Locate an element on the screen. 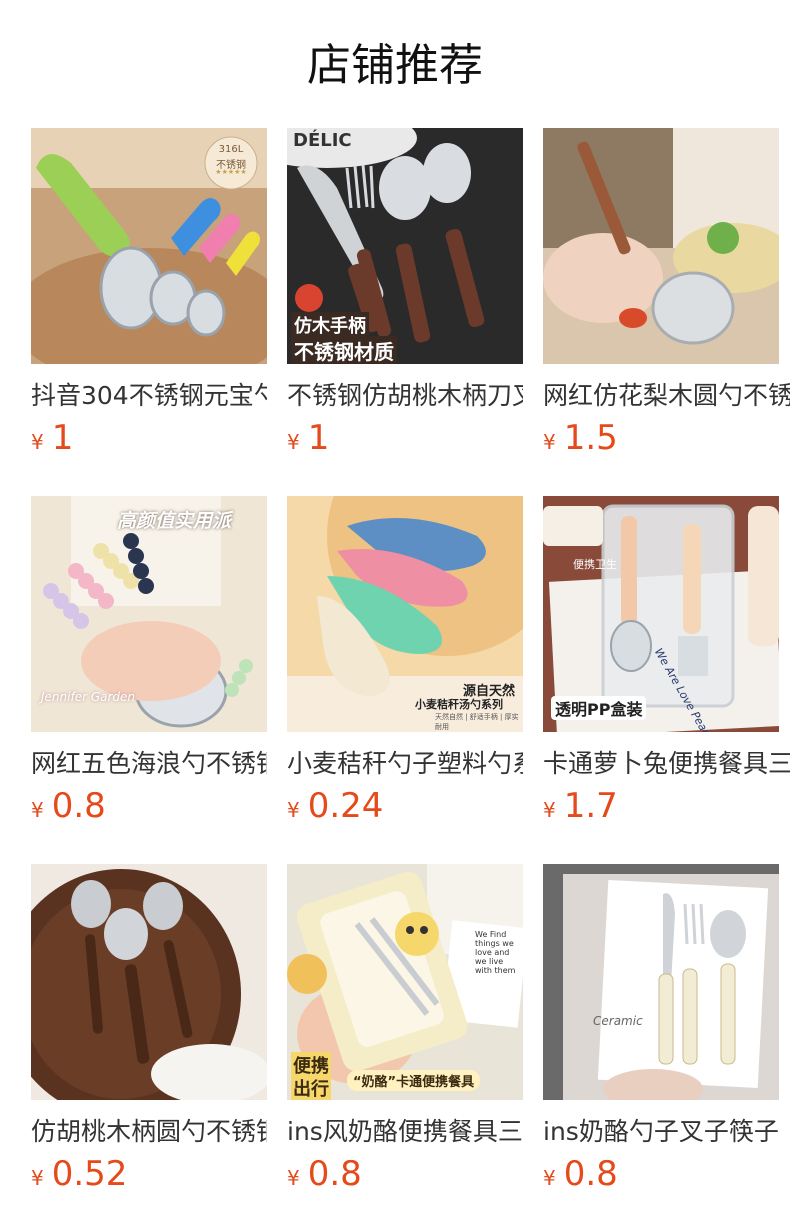  watermark-script: Jennifer Garden is located at coordinates (88, 697).